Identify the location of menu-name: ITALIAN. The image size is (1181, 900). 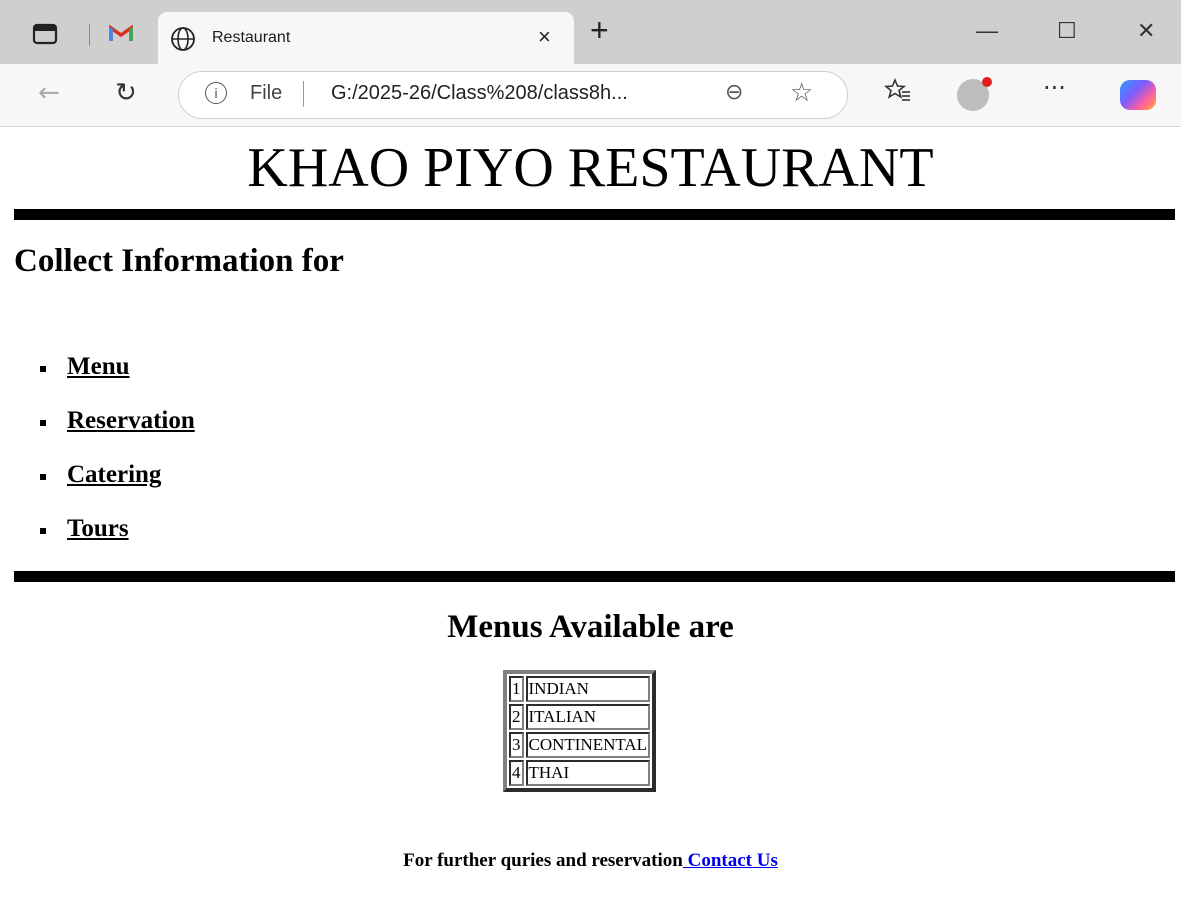
(588, 717).